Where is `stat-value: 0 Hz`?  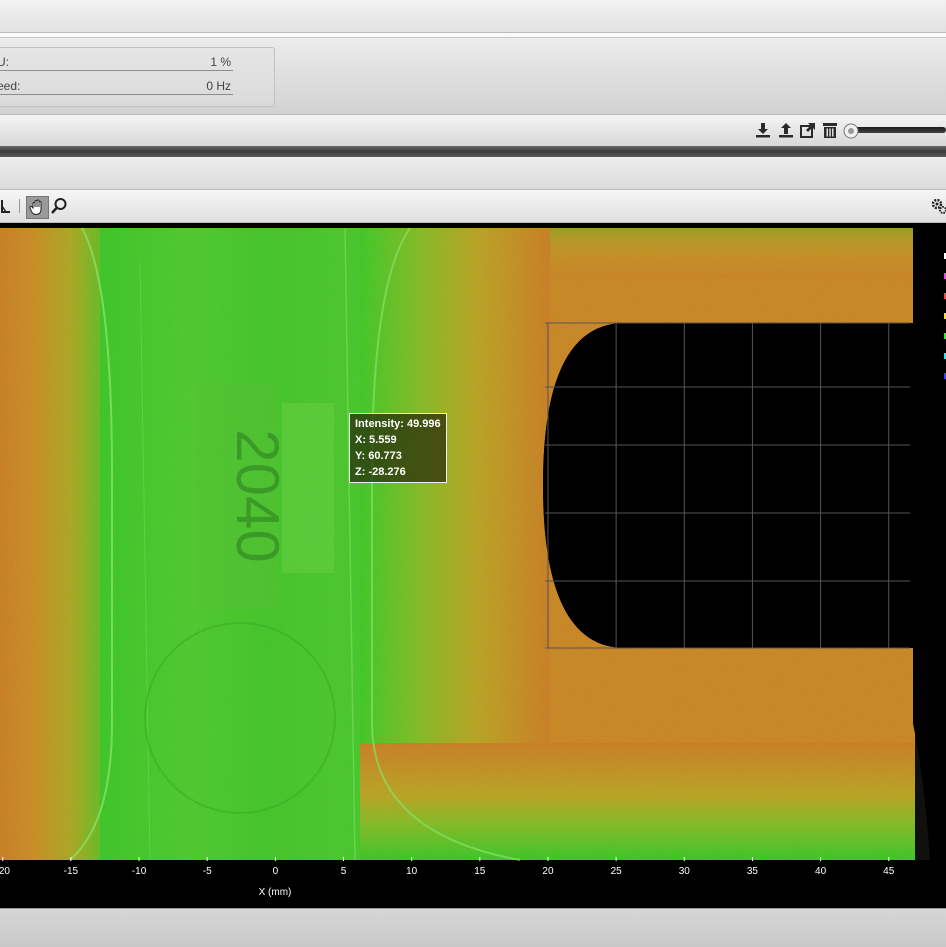 stat-value: 0 Hz is located at coordinates (218, 86).